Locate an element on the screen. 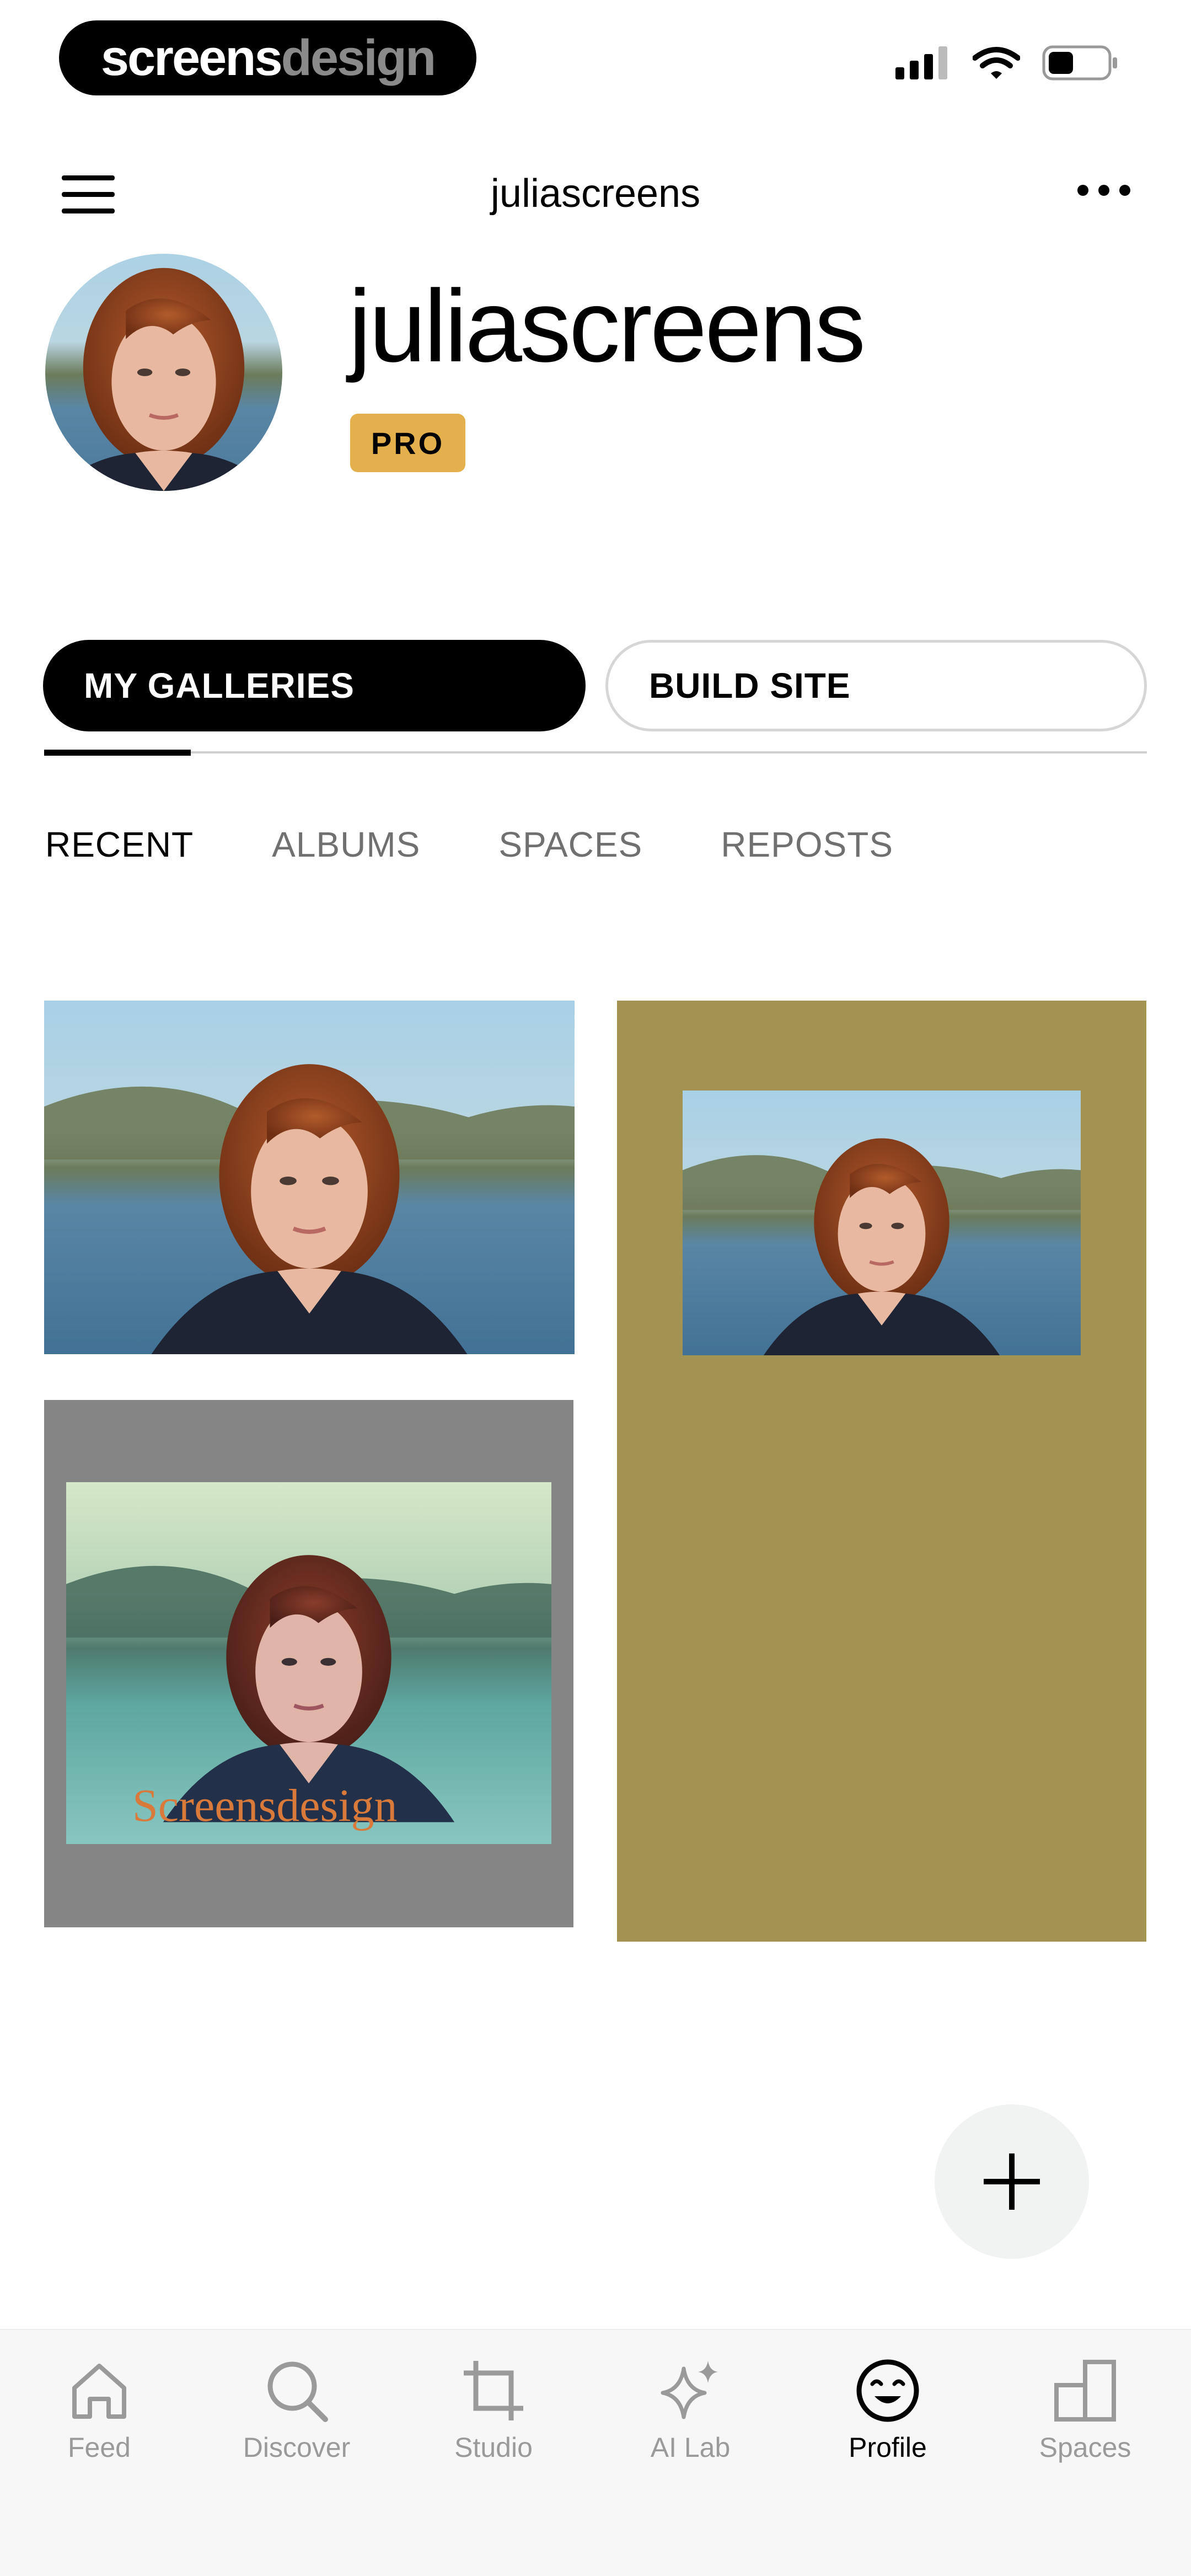  build-site-button: BUILD SITE is located at coordinates (876, 685).